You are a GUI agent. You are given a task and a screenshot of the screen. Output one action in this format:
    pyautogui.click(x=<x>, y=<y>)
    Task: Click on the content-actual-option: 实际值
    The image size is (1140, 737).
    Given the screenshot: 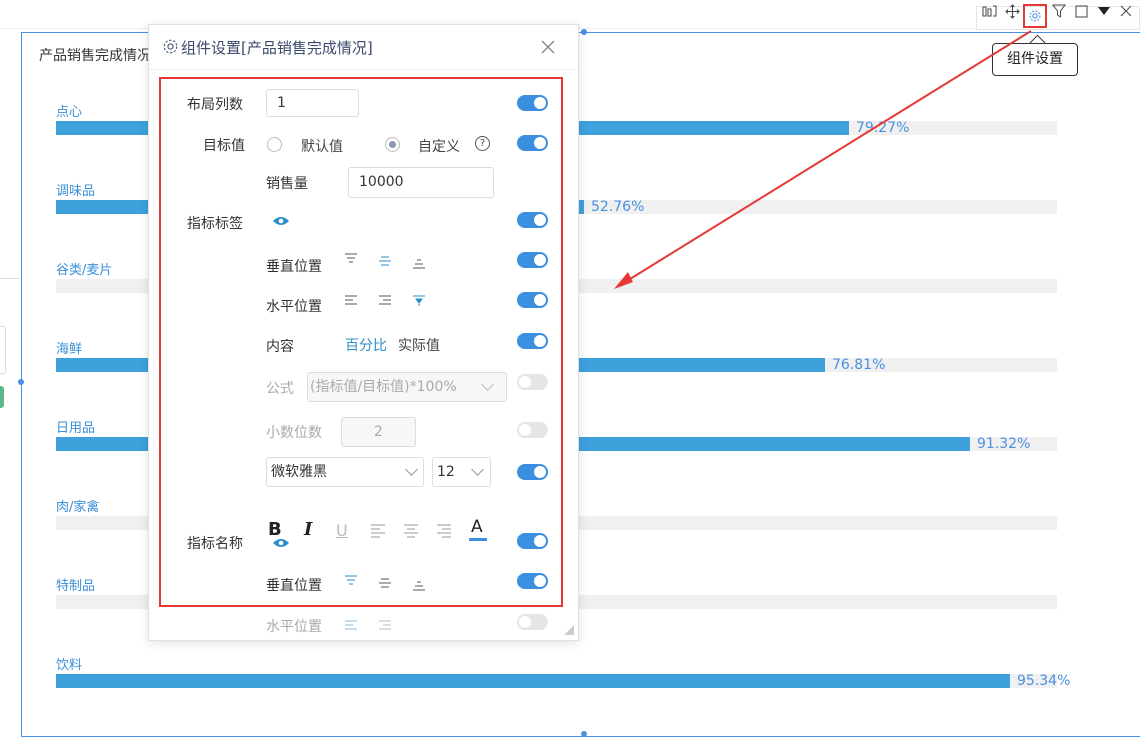 What is the action you would take?
    pyautogui.click(x=419, y=345)
    